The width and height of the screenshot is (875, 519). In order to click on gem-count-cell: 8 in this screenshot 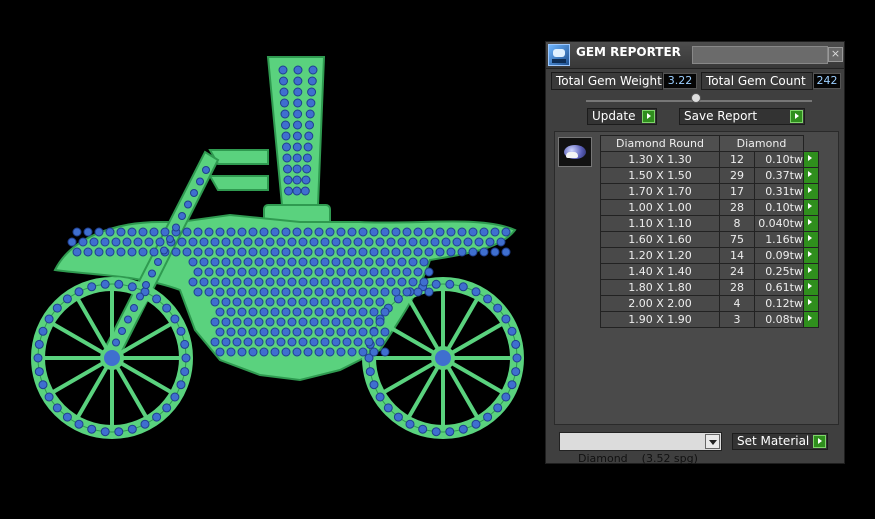, I will do `click(737, 223)`.